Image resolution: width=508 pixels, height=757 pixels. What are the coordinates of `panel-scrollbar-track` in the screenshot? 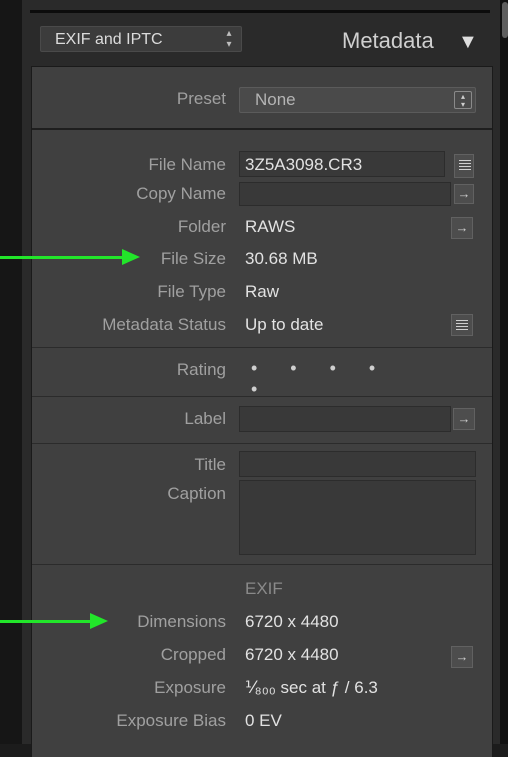 It's located at (504, 372).